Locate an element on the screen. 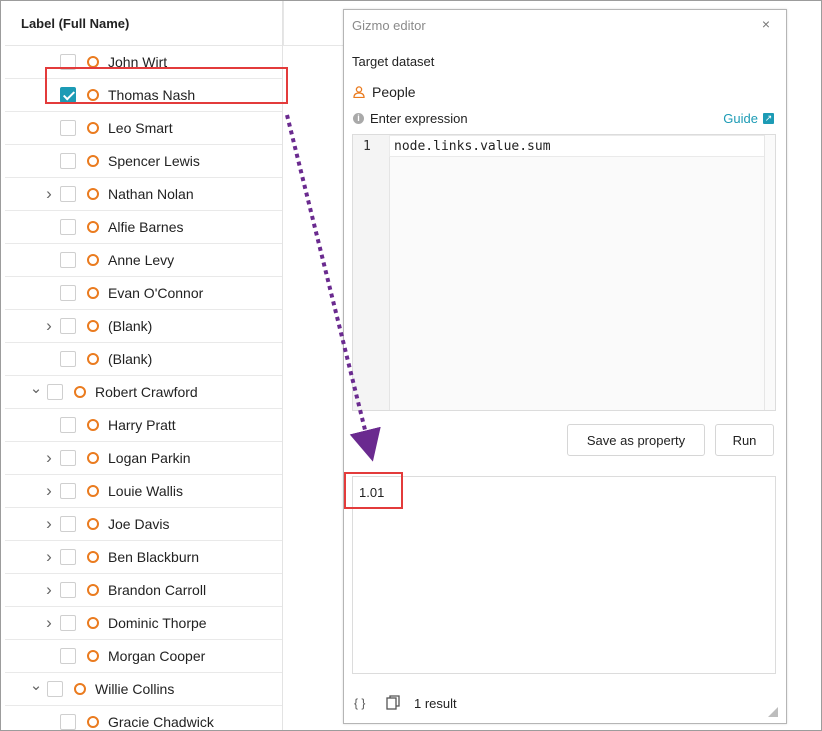 The height and width of the screenshot is (731, 822). arrow-line is located at coordinates (333, 288).